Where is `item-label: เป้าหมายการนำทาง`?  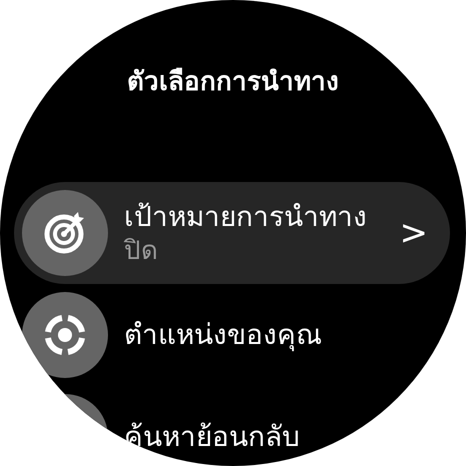 item-label: เป้าหมายการนำทาง is located at coordinates (245, 217).